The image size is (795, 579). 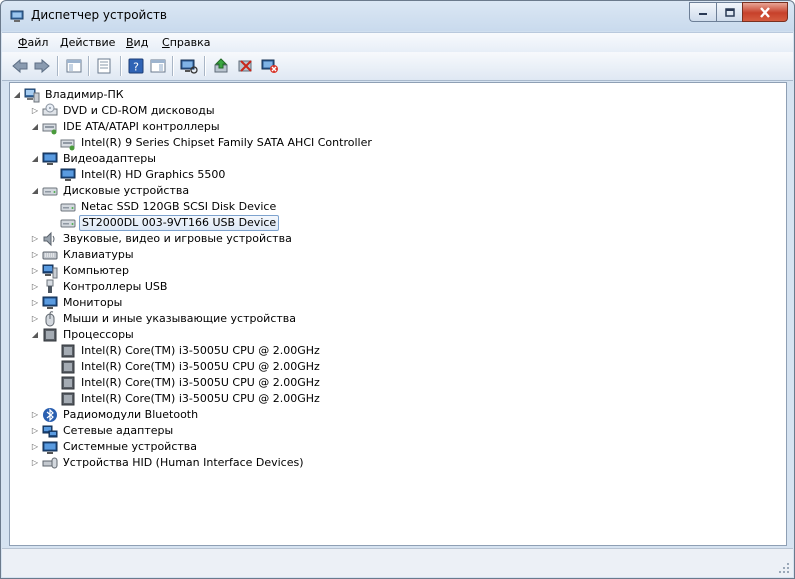 I want to click on tree-device: Netac SSD 120GB SCSI Disk Device, so click(x=169, y=207).